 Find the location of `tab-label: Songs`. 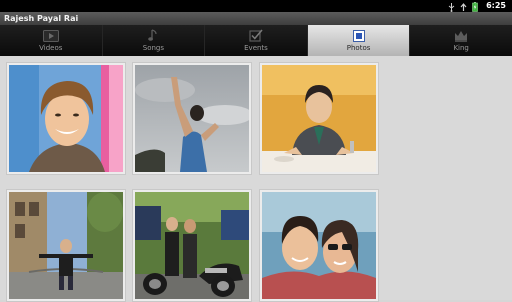

tab-label: Songs is located at coordinates (153, 48).